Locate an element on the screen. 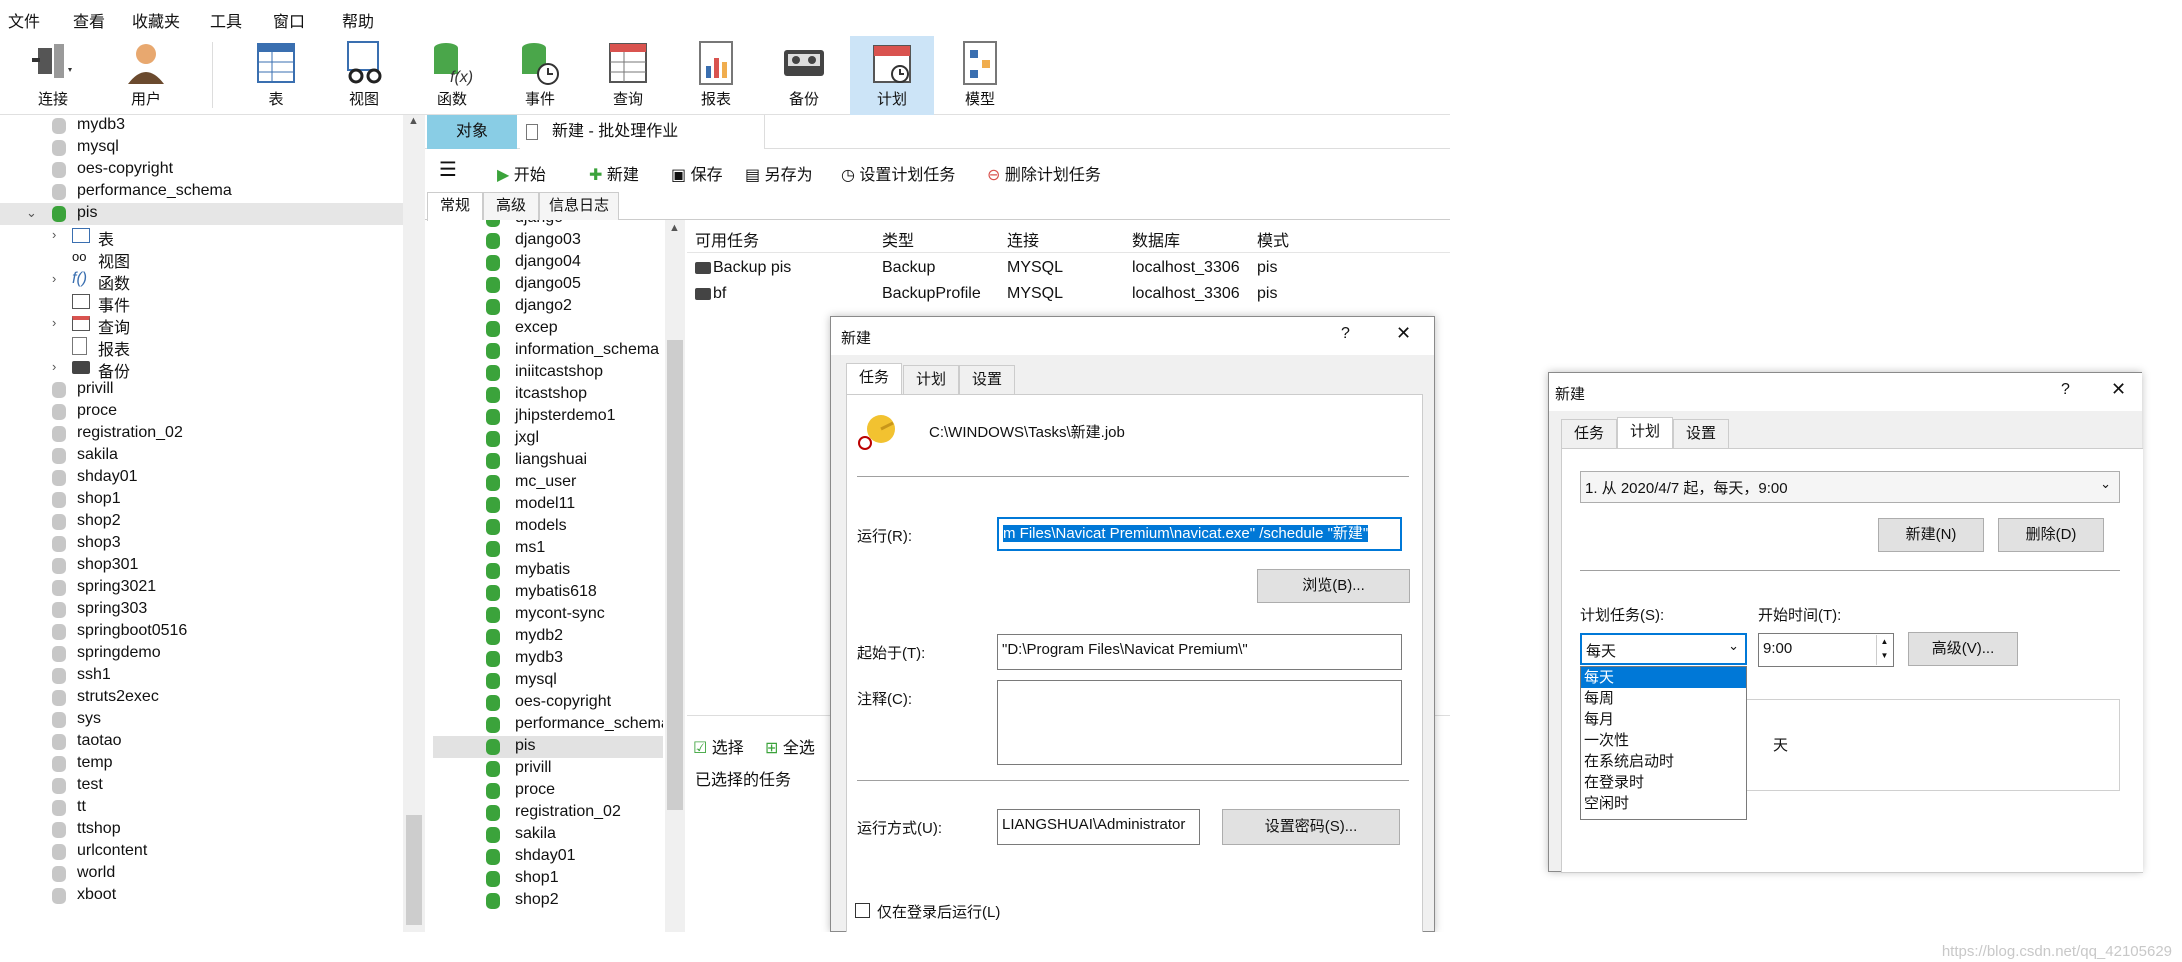 This screenshot has height=962, width=2182. tree-scrollbar: ▲ is located at coordinates (414, 523).